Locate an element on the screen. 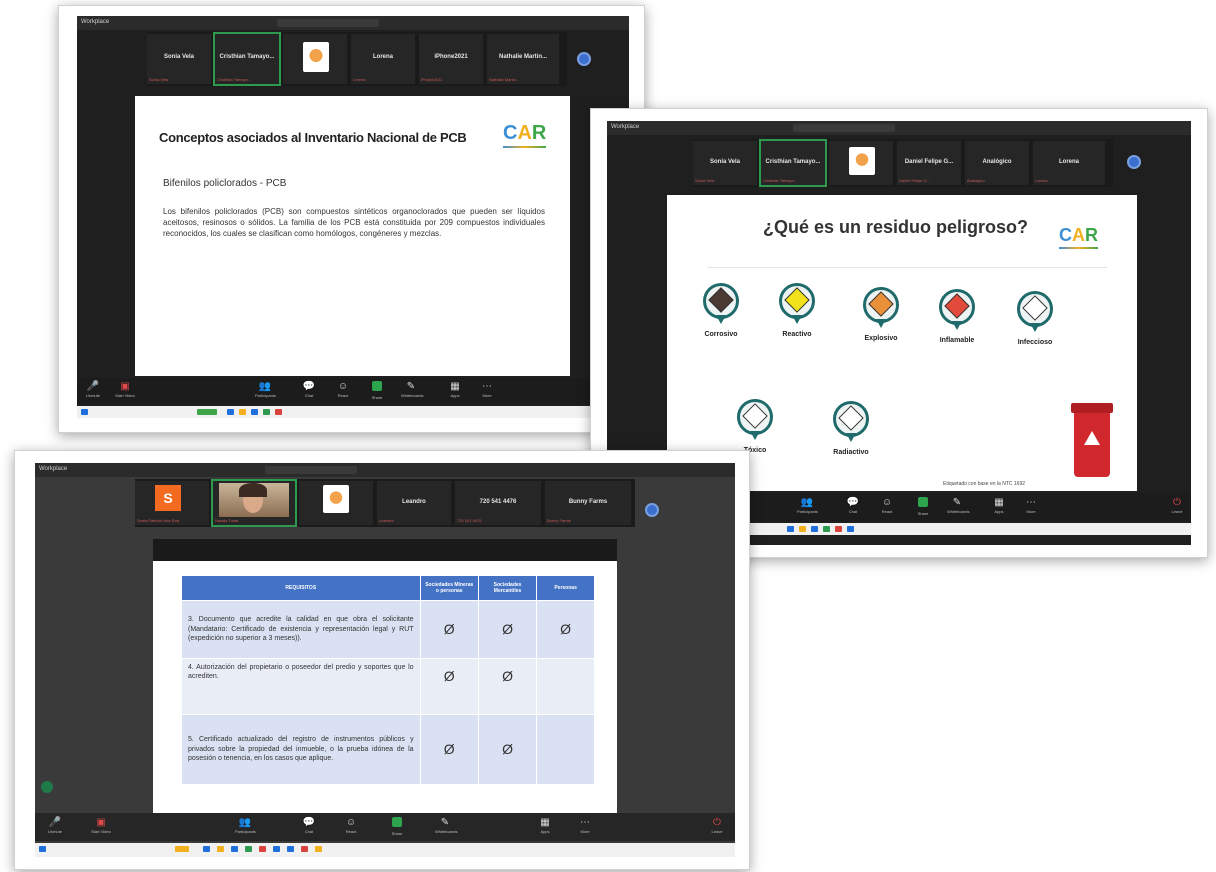  grammarly-icon is located at coordinates (47, 787).